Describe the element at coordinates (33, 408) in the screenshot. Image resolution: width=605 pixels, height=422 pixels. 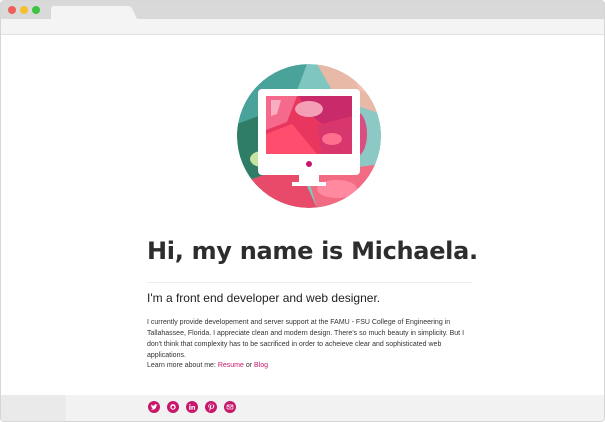
I see `footer-sidebar-block` at that location.